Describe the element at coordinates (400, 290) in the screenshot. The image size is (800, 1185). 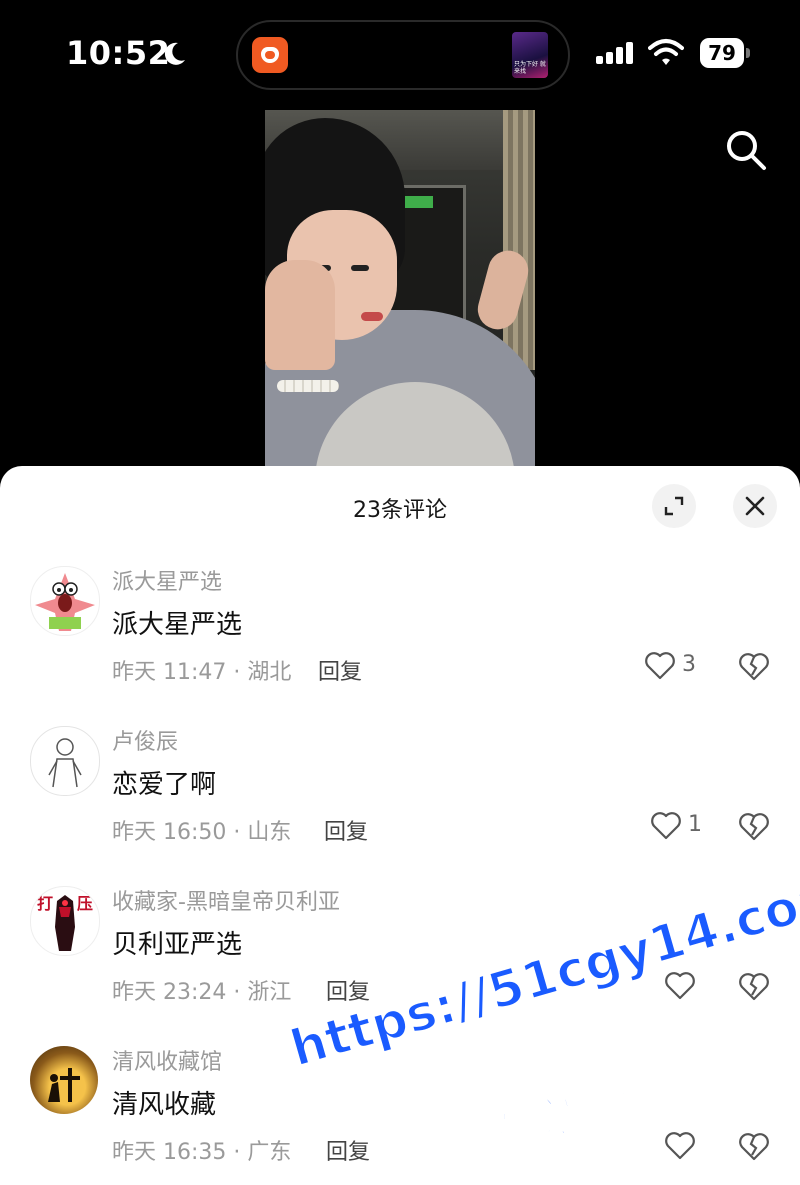
I see `video-player` at that location.